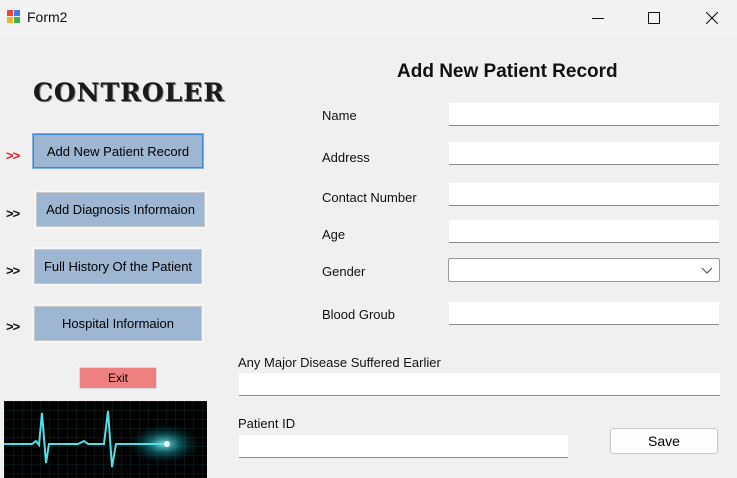  I want to click on blood-group-label: Blood Groub, so click(358, 314).